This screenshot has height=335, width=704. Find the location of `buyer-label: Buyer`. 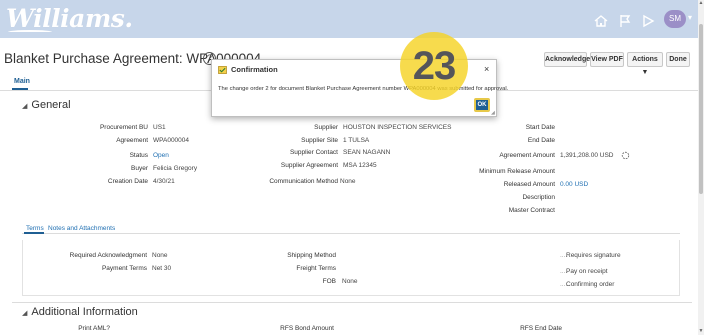

buyer-label: Buyer is located at coordinates (139, 168).